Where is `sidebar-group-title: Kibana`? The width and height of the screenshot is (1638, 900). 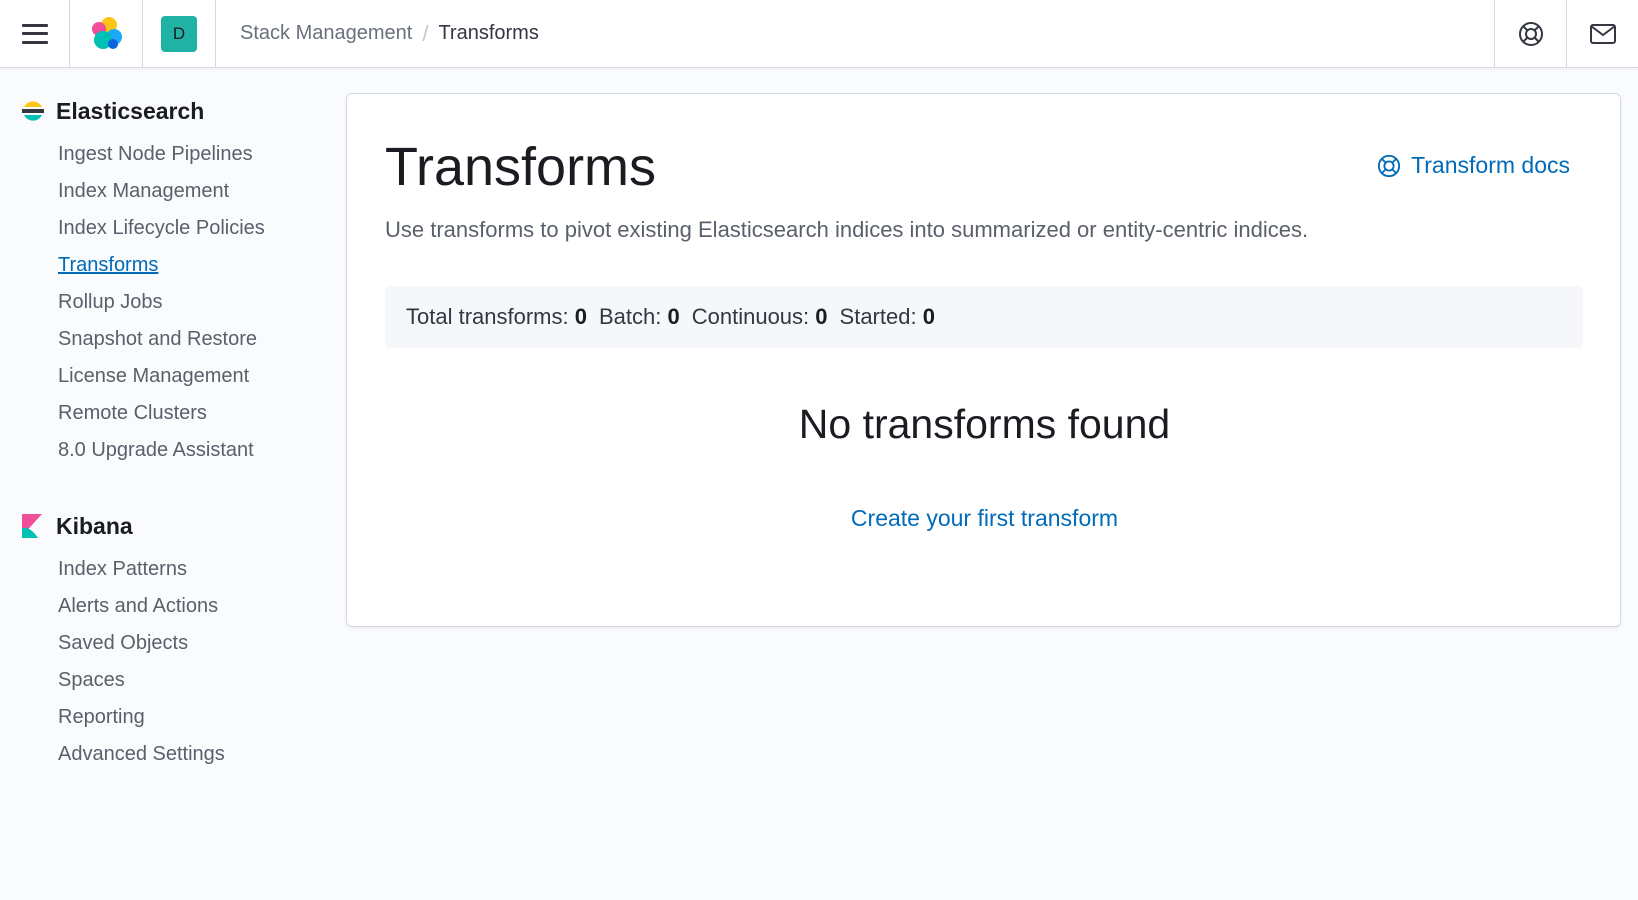 sidebar-group-title: Kibana is located at coordinates (172, 526).